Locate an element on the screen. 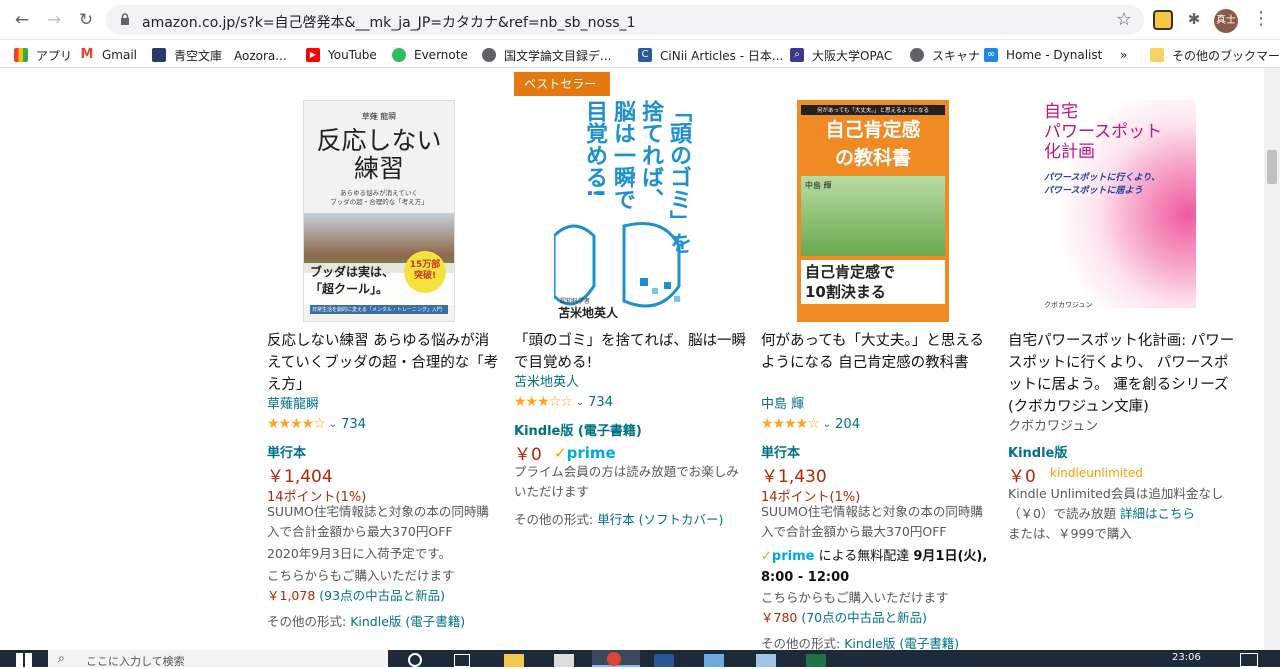 Image resolution: width=1280 pixels, height=669 pixels. chrome-taskbar-button is located at coordinates (616, 658).